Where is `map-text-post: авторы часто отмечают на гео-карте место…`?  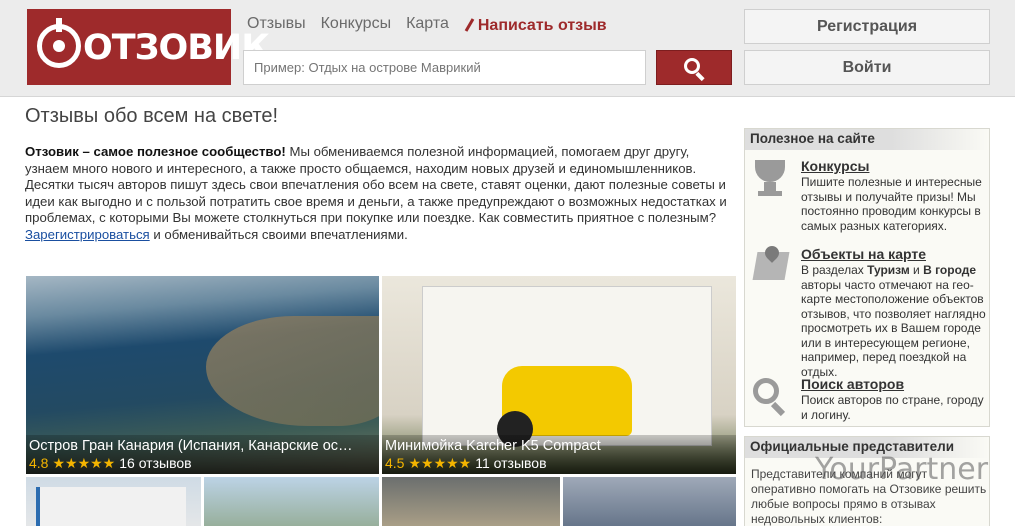
map-text-post: авторы часто отмечают на гео-карте место… is located at coordinates (893, 328).